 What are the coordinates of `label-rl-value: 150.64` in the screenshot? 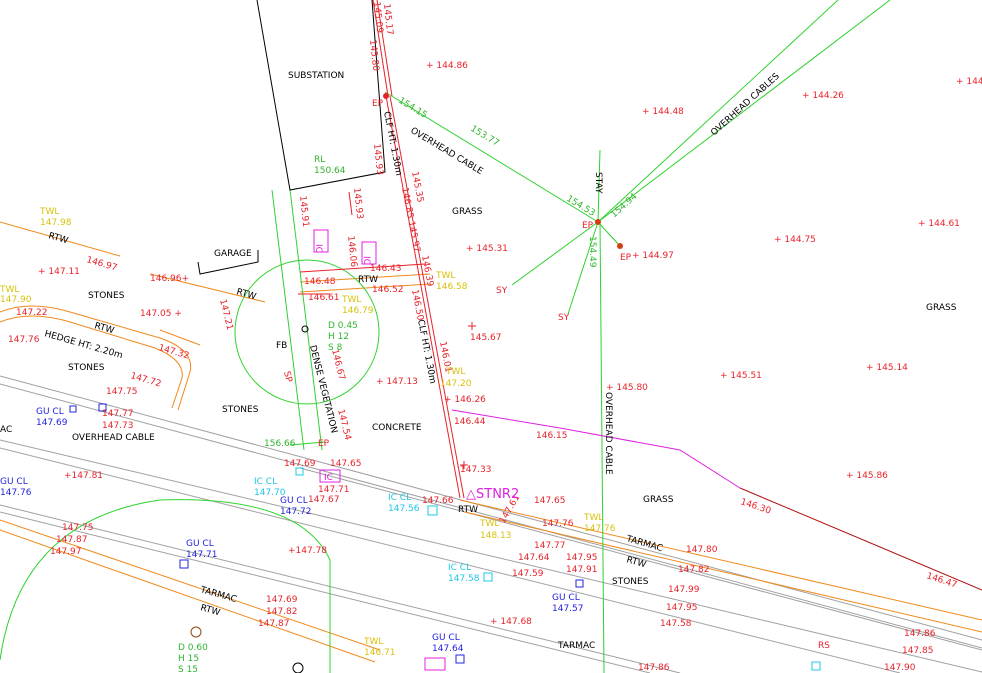 It's located at (330, 171).